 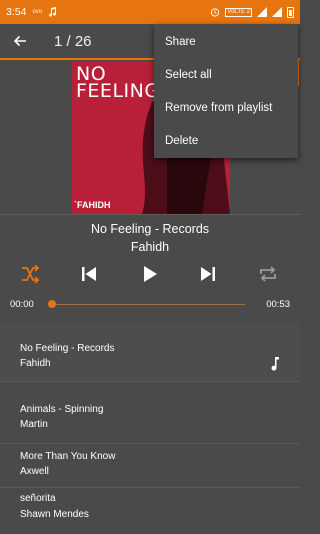 I want to click on menu-item-remove-from-playlist: Remove from playlist, so click(x=226, y=107).